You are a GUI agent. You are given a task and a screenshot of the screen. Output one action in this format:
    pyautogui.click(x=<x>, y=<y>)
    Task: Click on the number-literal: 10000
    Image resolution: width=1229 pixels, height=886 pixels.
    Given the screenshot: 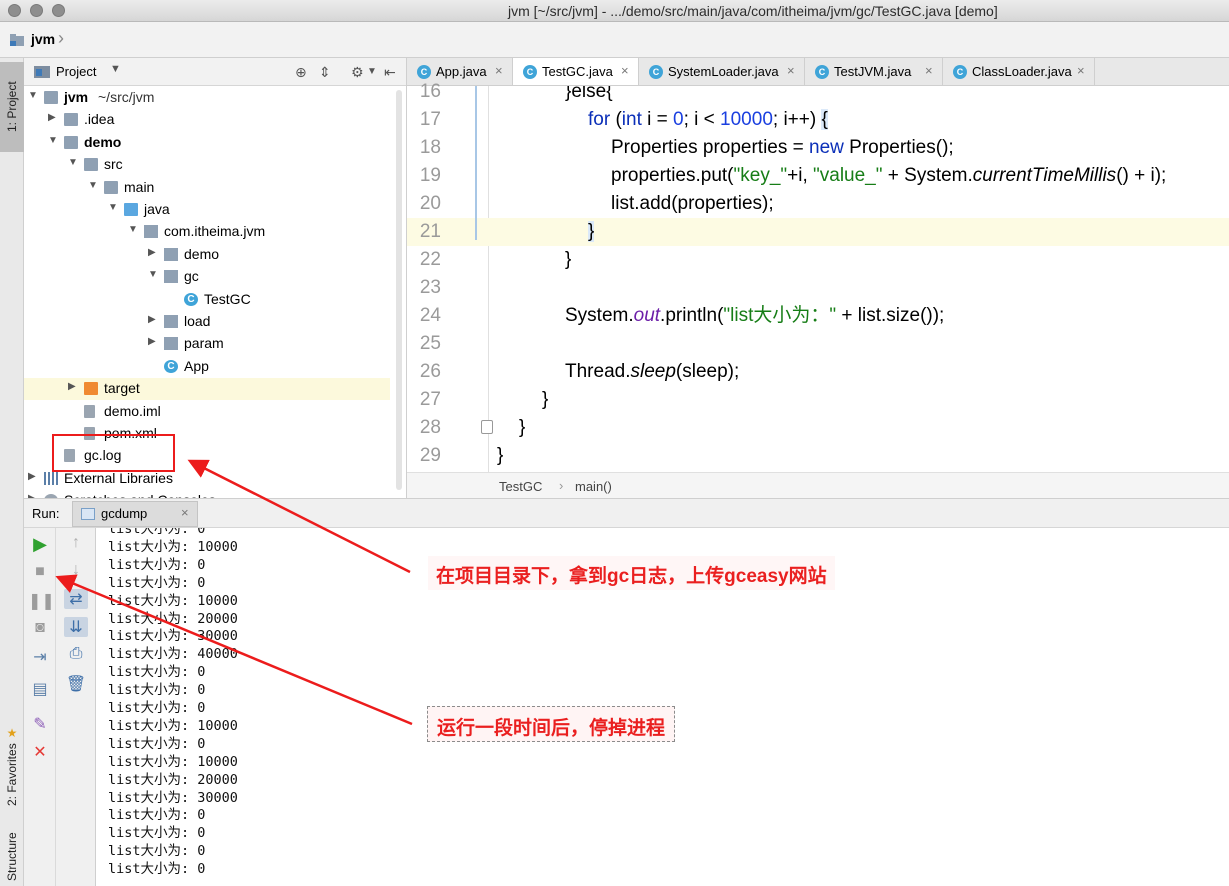 What is the action you would take?
    pyautogui.click(x=746, y=119)
    